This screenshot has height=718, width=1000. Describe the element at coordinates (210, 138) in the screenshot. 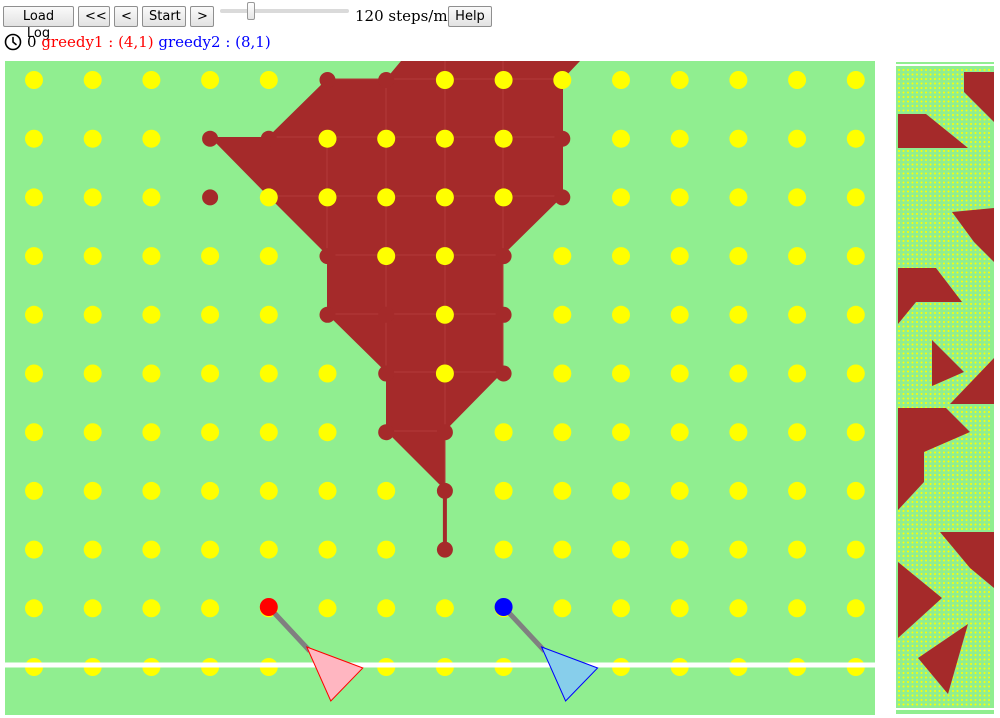

I see `territory-vertex` at that location.